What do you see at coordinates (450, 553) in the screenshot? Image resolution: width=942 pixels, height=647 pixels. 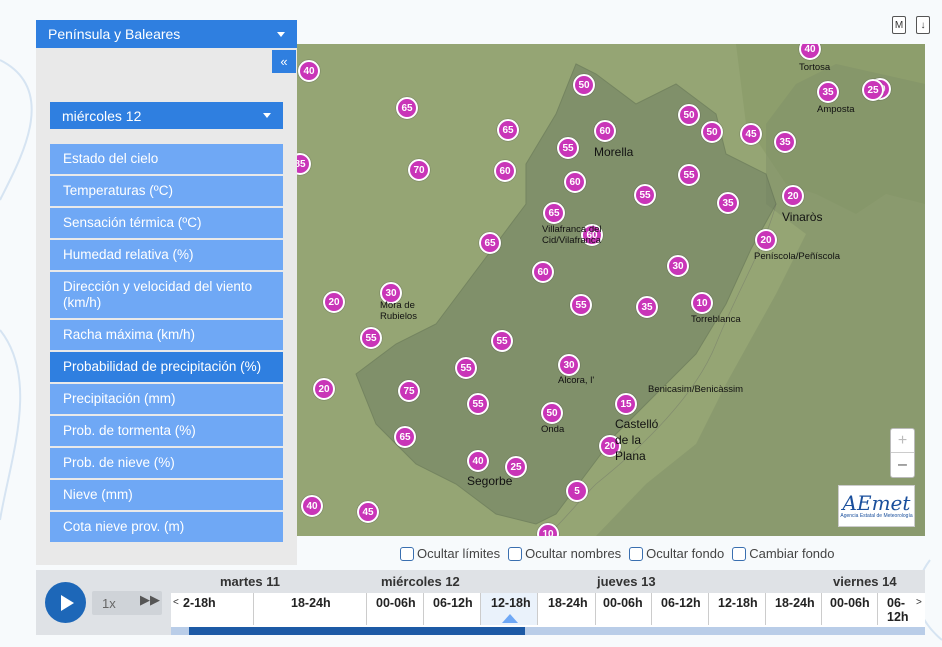 I see `option-checkbox: Ocultar límites` at bounding box center [450, 553].